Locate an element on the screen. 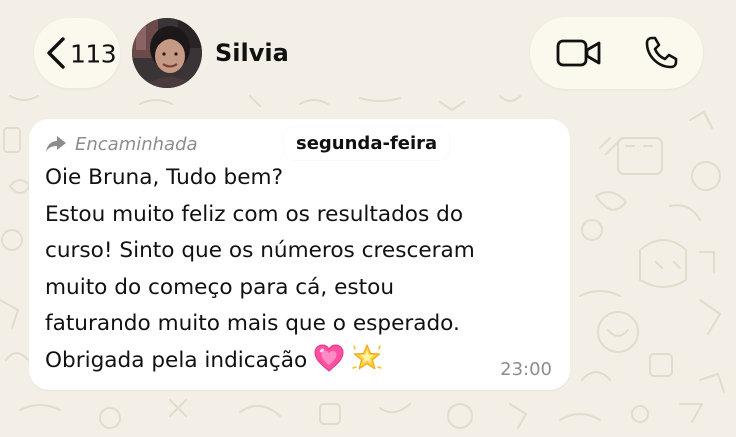  message-line: Oie Bruna, Tudo bem? is located at coordinates (164, 177).